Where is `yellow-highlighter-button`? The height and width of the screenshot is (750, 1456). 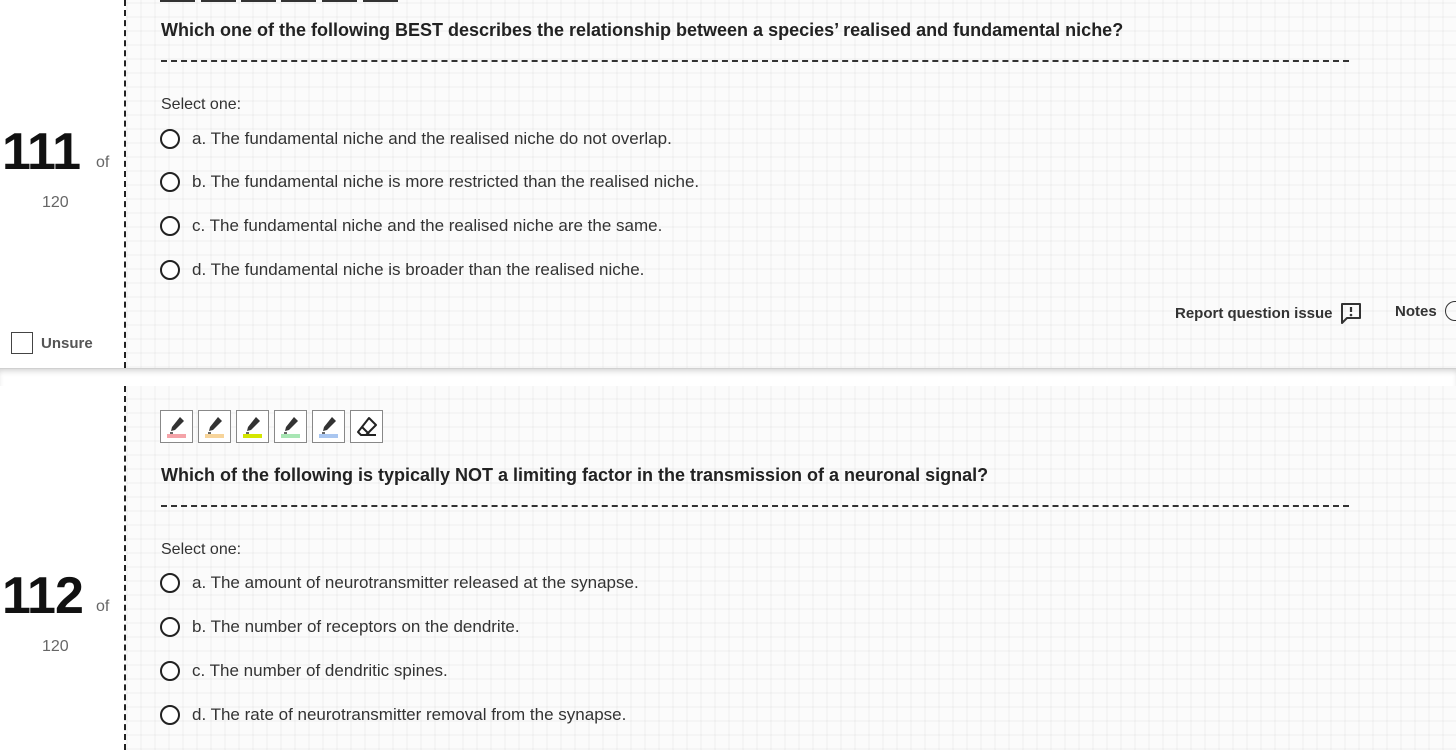 yellow-highlighter-button is located at coordinates (252, 426).